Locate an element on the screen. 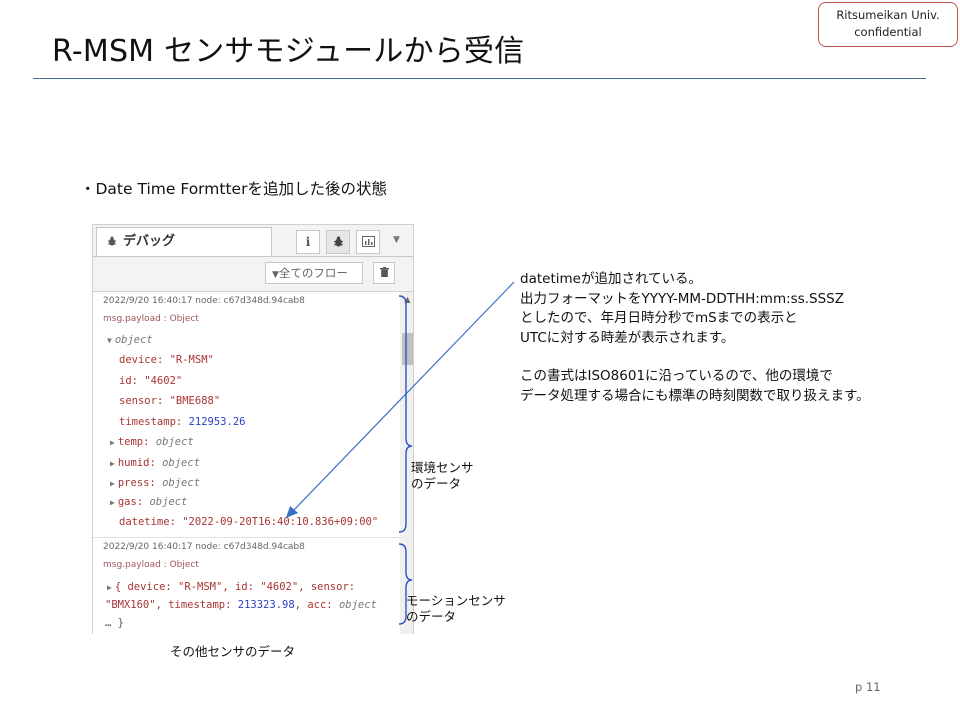 The width and height of the screenshot is (960, 720). callout-arrow is located at coordinates (403, 397).